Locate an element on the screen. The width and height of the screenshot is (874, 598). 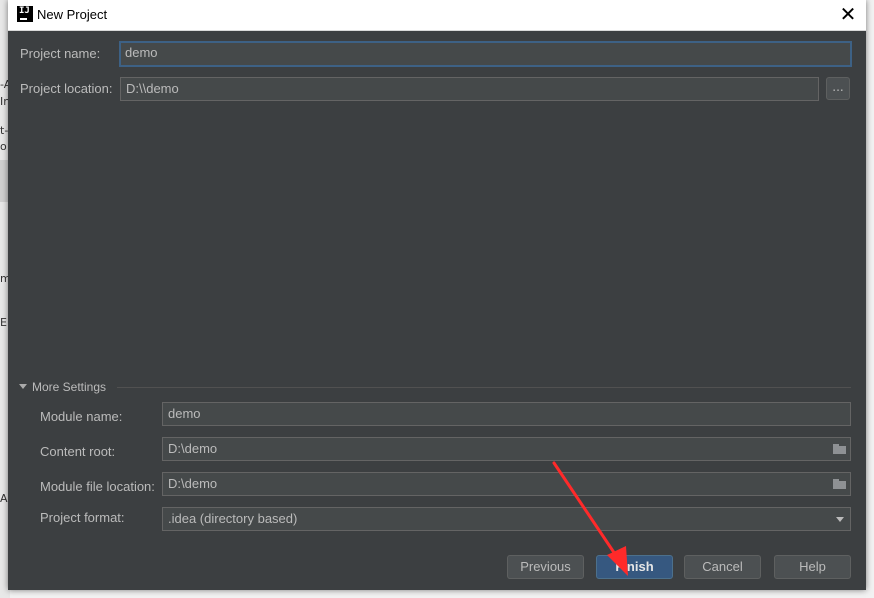
module-name-input: demo is located at coordinates (506, 414).